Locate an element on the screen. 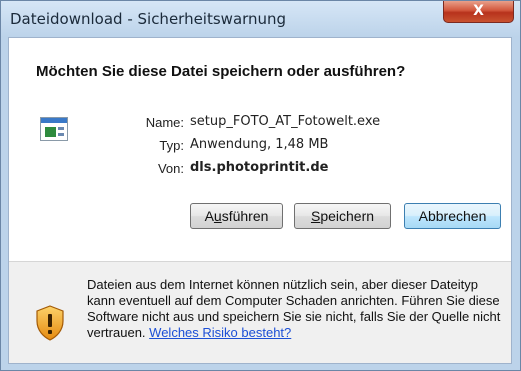 Image resolution: width=521 pixels, height=371 pixels. run-button-label-part: A is located at coordinates (209, 216).